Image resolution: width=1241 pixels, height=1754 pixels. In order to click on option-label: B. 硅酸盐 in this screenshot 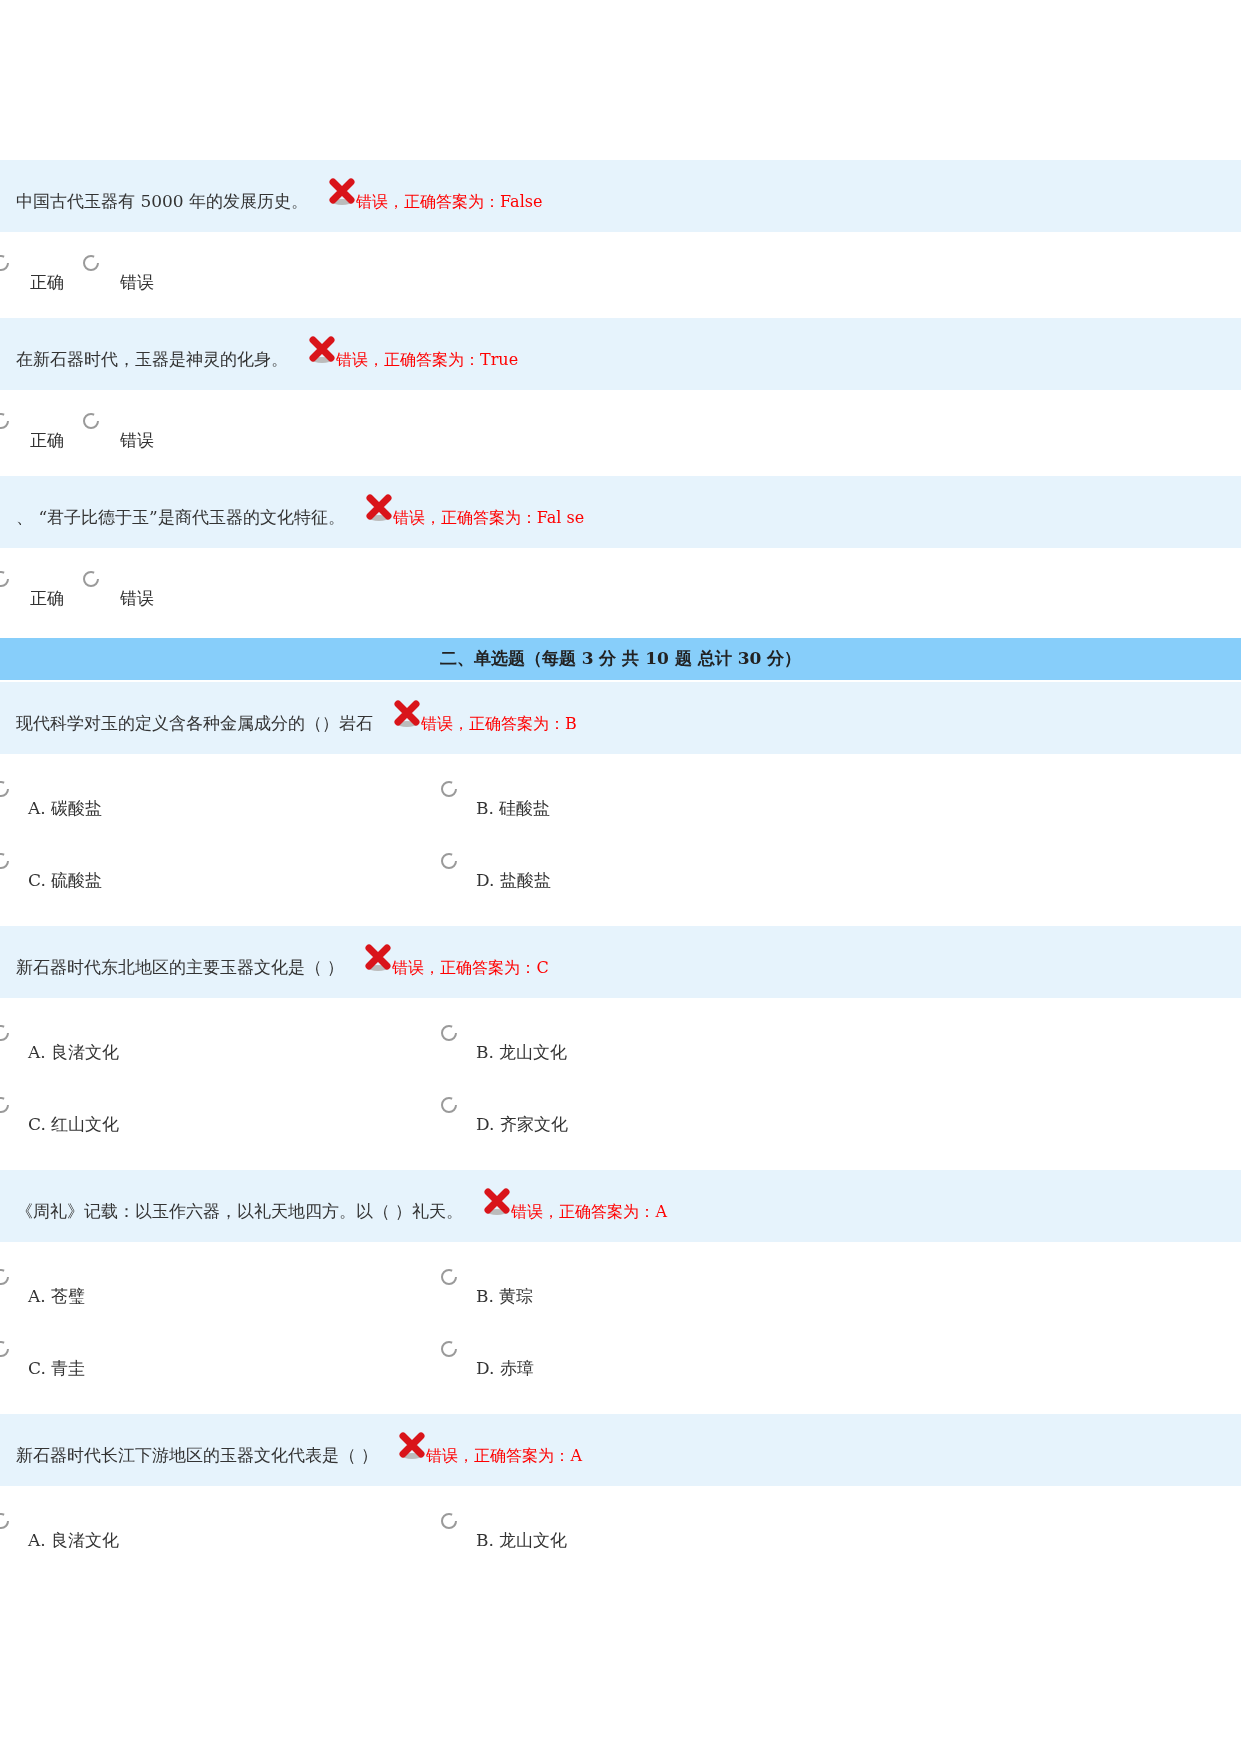, I will do `click(513, 808)`.